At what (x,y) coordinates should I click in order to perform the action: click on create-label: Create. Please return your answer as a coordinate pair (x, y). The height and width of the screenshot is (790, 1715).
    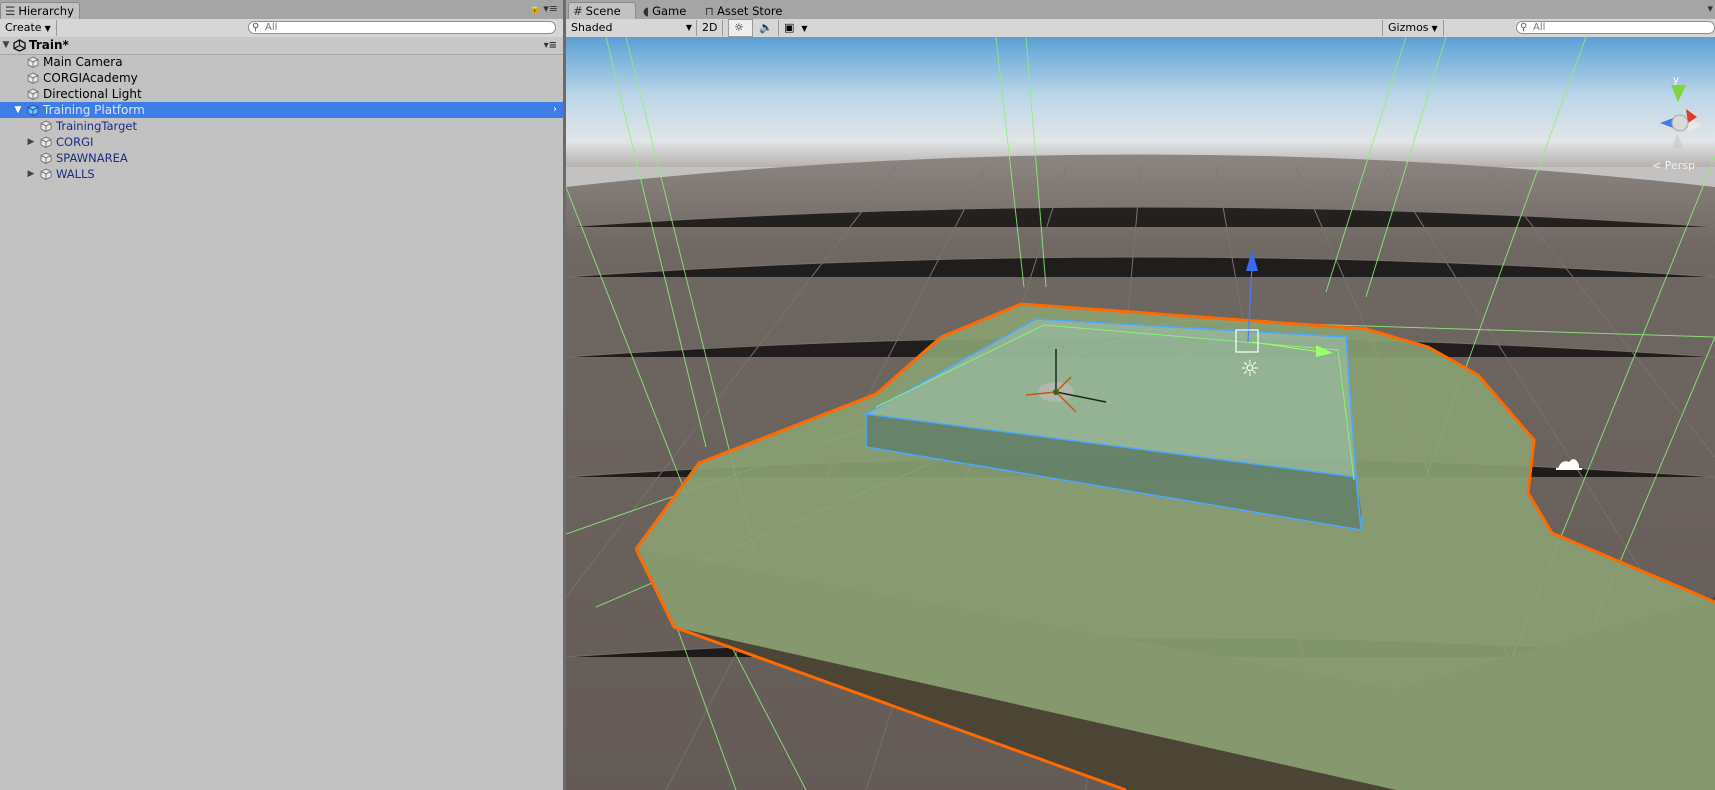
    Looking at the image, I should click on (23, 27).